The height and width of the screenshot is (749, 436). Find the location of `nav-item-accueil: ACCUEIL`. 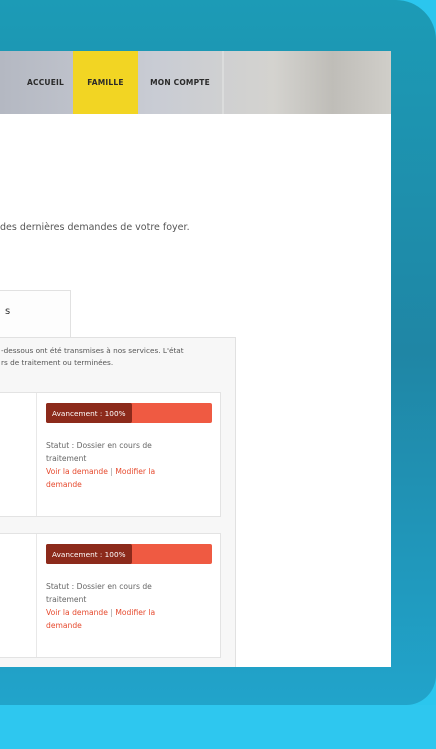

nav-item-accueil: ACCUEIL is located at coordinates (36, 82).